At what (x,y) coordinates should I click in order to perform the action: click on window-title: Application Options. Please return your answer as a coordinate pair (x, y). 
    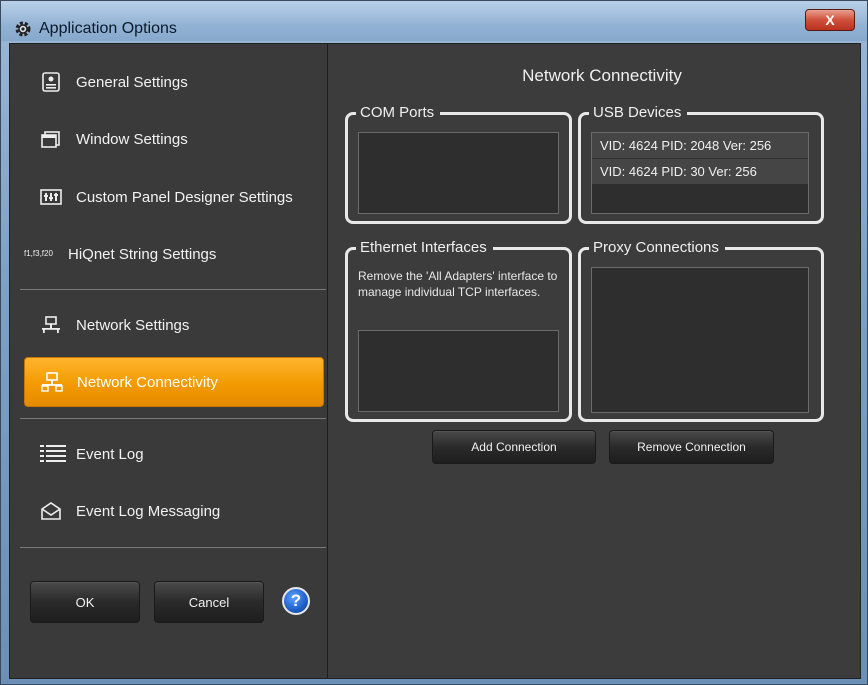
    Looking at the image, I should click on (108, 28).